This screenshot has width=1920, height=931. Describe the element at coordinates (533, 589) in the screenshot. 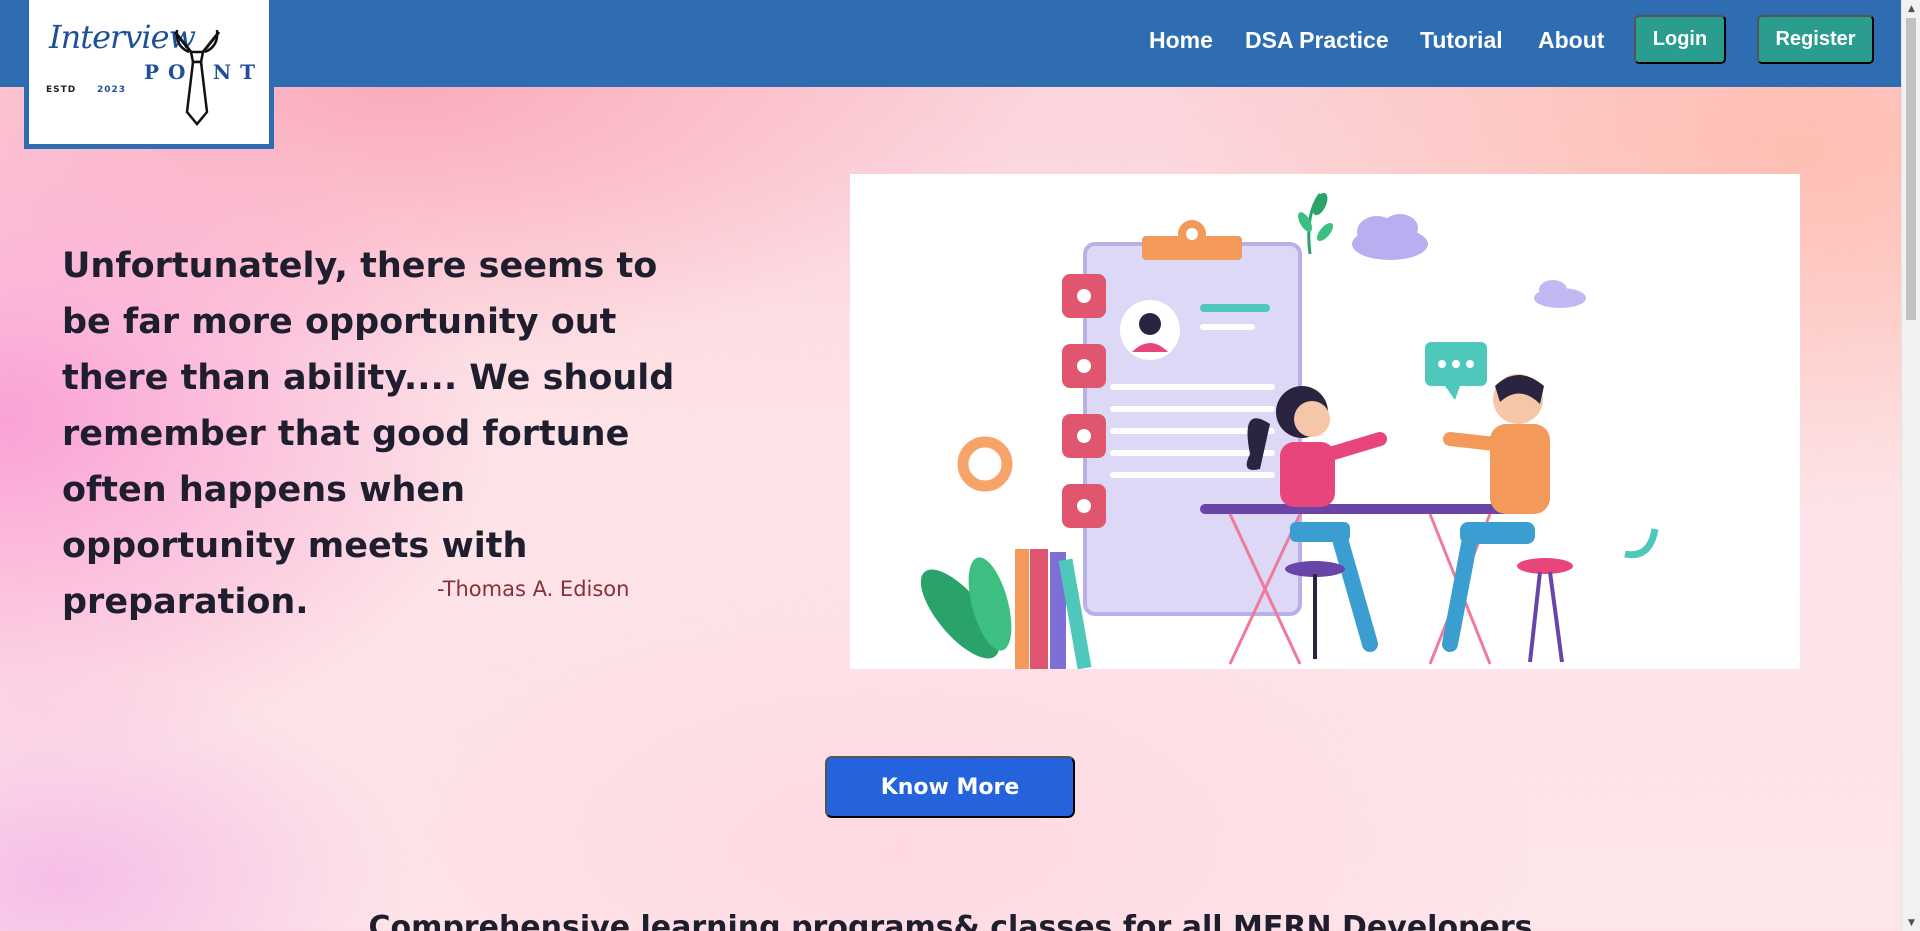

I see `quote-author: -Thomas A. Edison` at that location.